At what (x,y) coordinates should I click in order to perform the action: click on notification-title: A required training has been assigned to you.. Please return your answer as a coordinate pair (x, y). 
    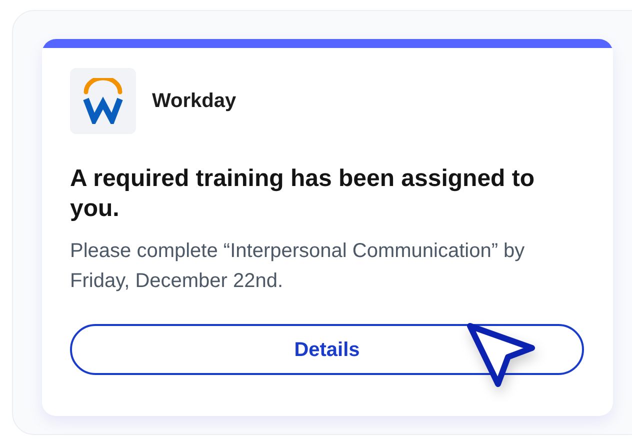
    Looking at the image, I should click on (303, 194).